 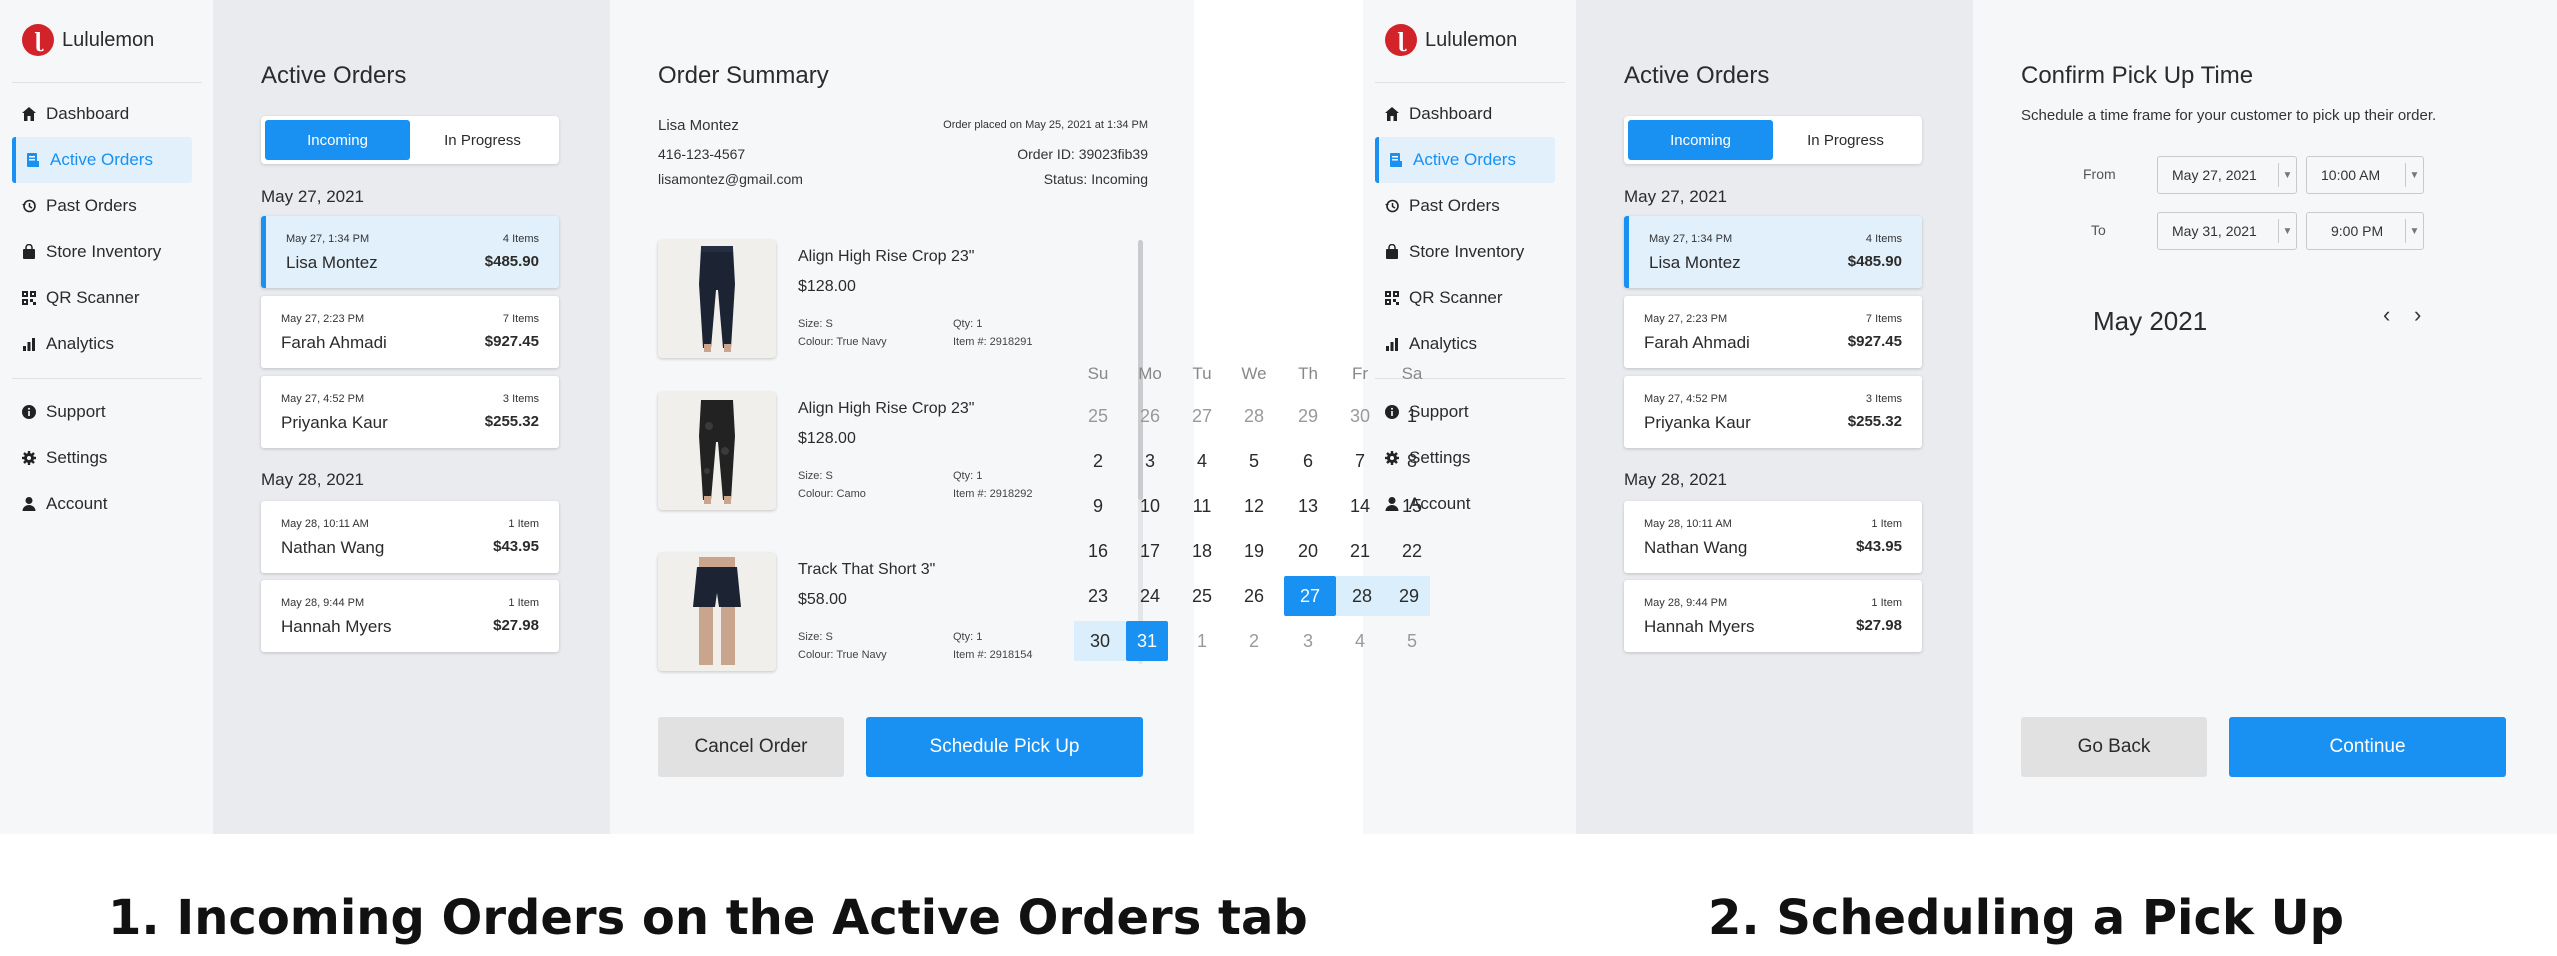 I want to click on sidebar-item-analytics: Analytics, so click(x=102, y=344).